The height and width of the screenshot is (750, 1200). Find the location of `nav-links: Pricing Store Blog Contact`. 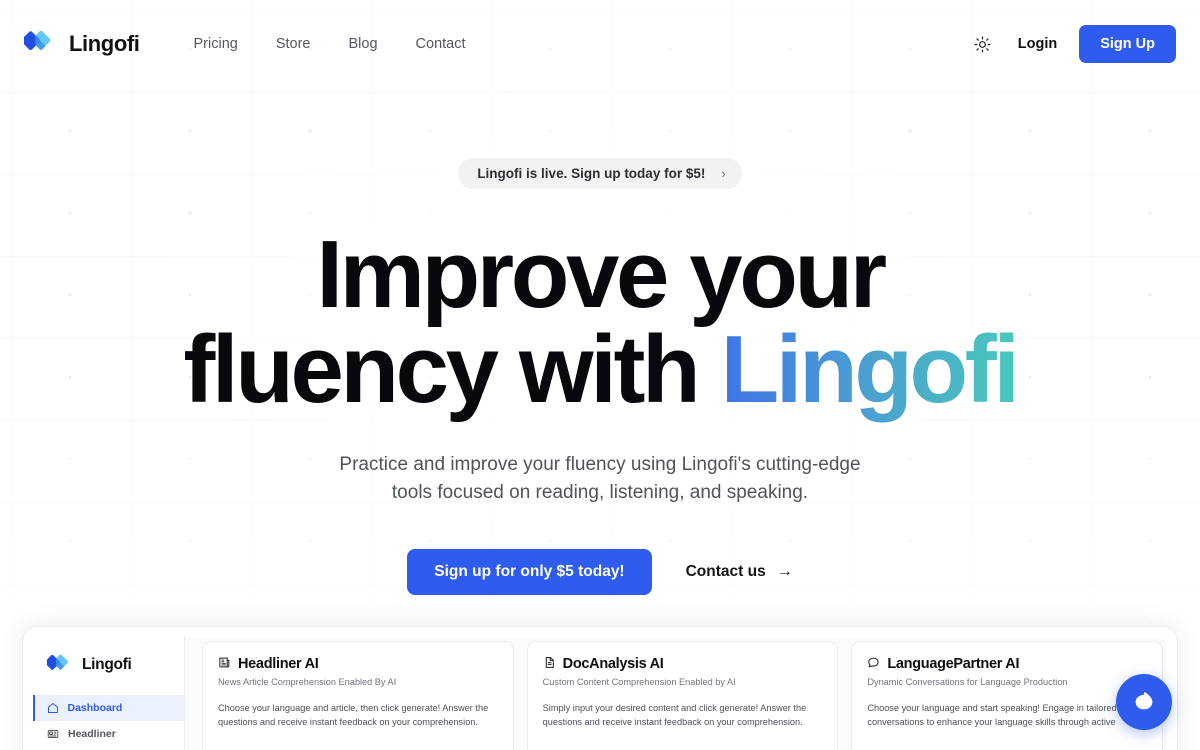

nav-links: Pricing Store Blog Contact is located at coordinates (330, 44).